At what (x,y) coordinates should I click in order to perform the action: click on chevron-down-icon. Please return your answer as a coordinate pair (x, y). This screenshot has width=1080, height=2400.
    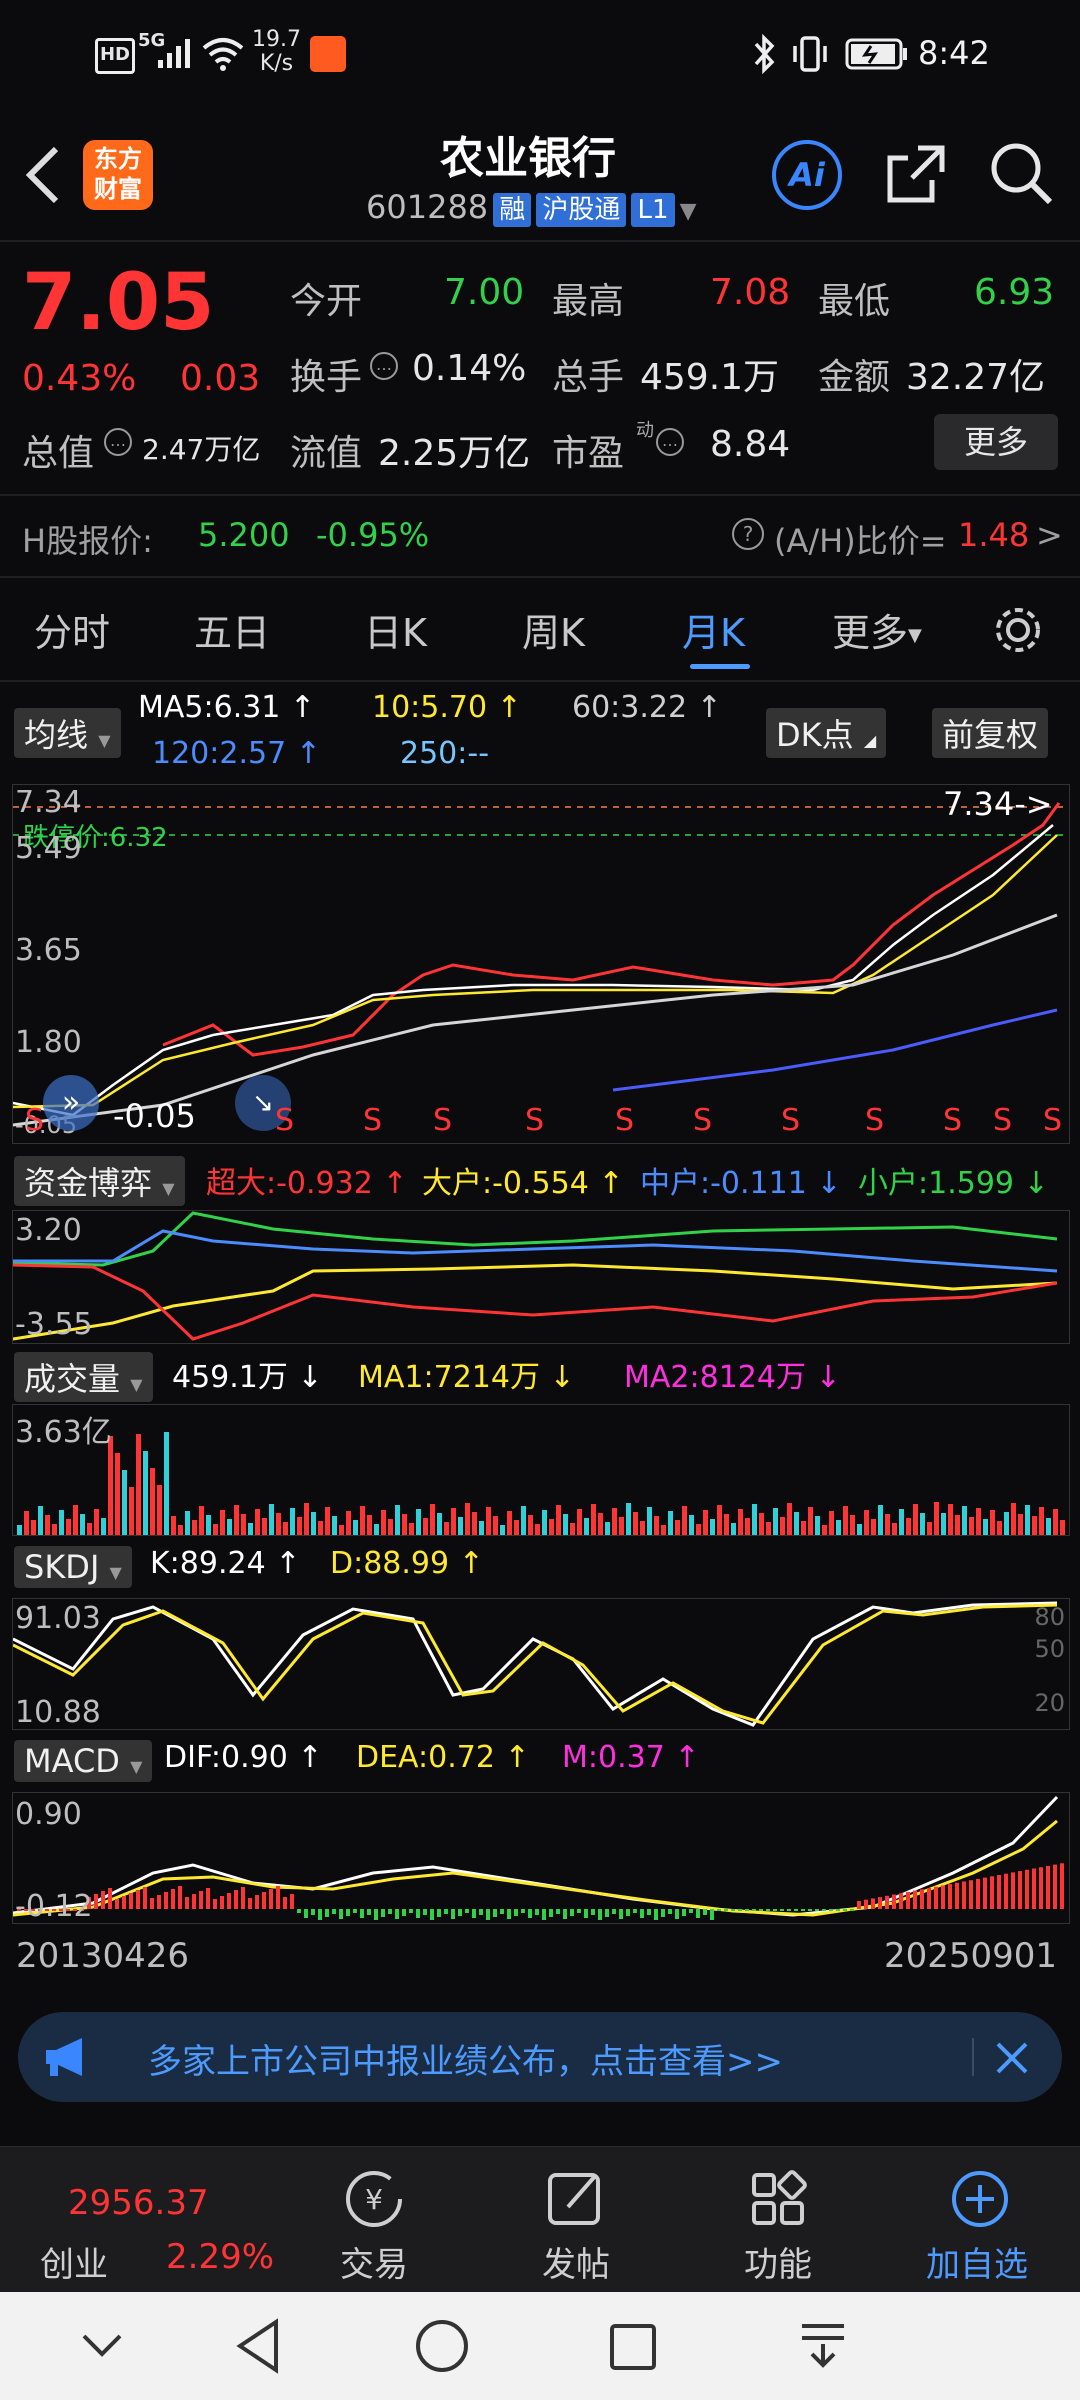
    Looking at the image, I should click on (102, 2346).